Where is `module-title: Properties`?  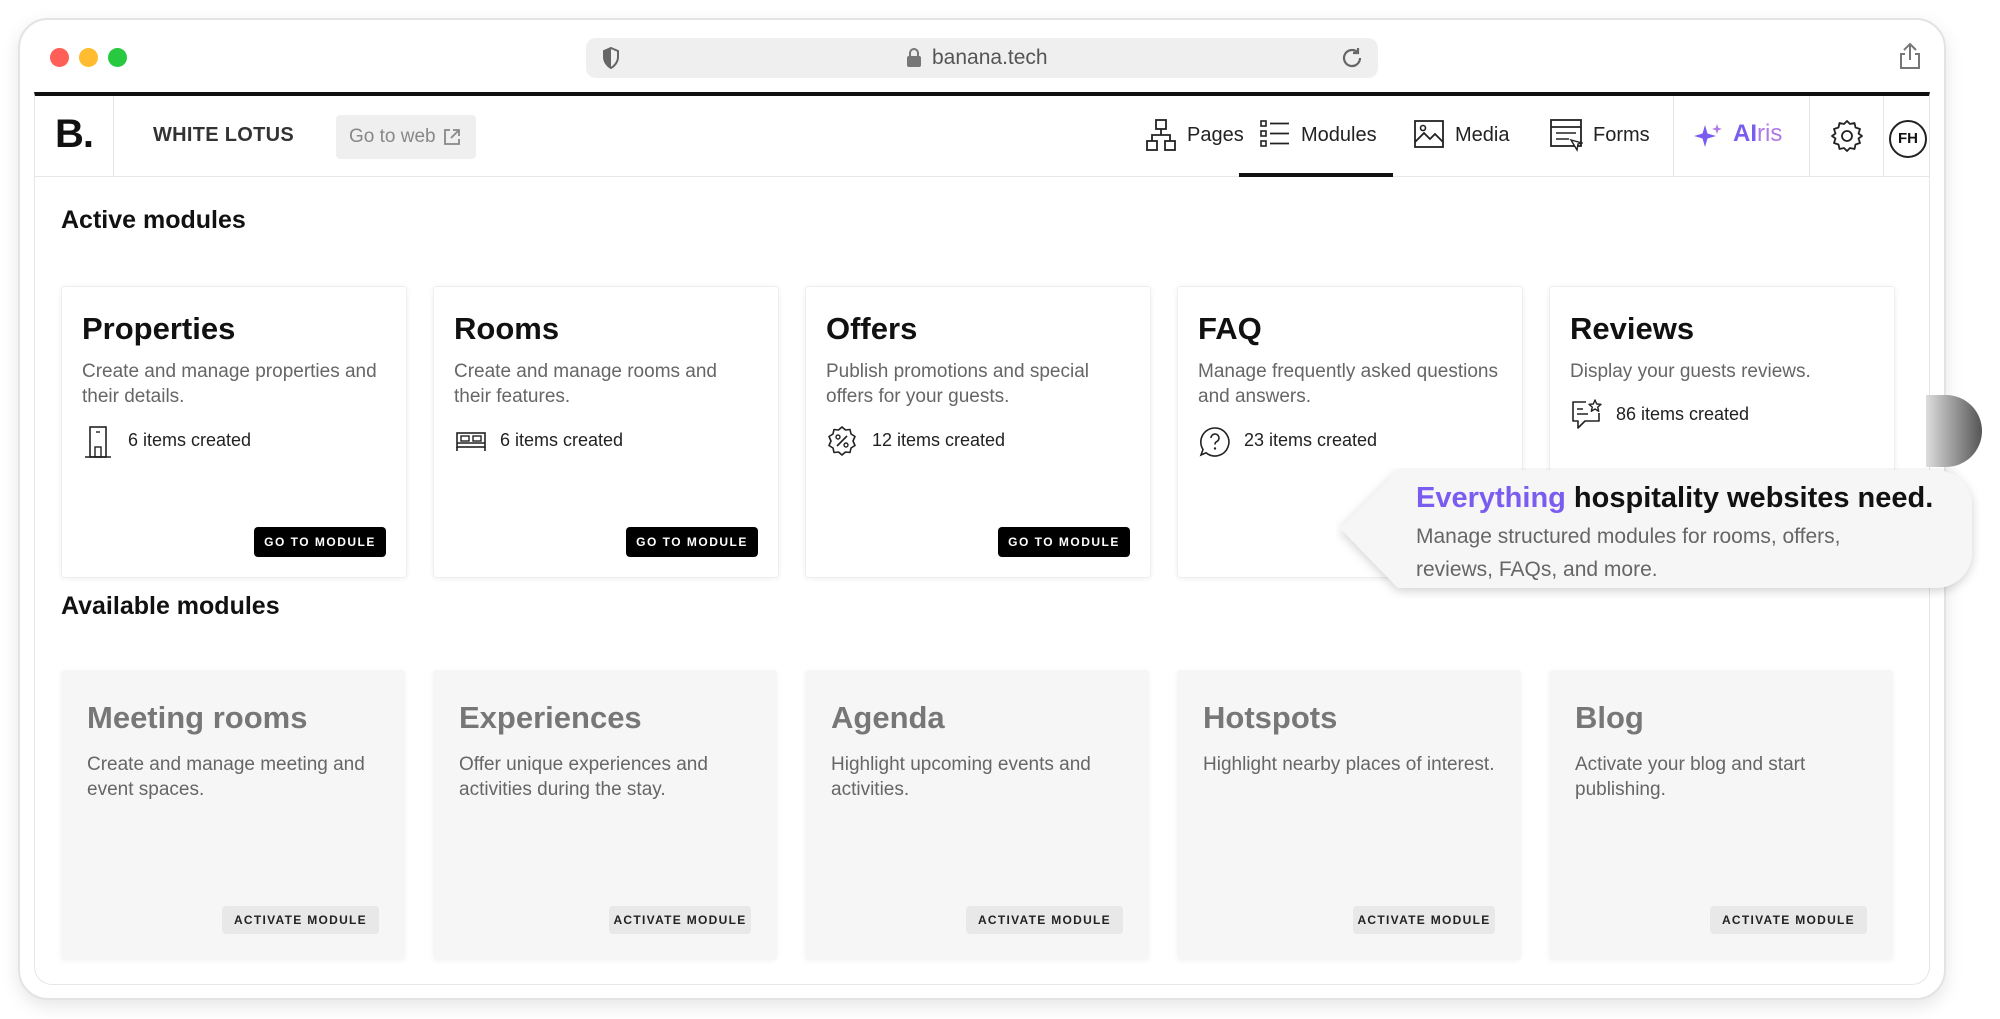 module-title: Properties is located at coordinates (159, 328).